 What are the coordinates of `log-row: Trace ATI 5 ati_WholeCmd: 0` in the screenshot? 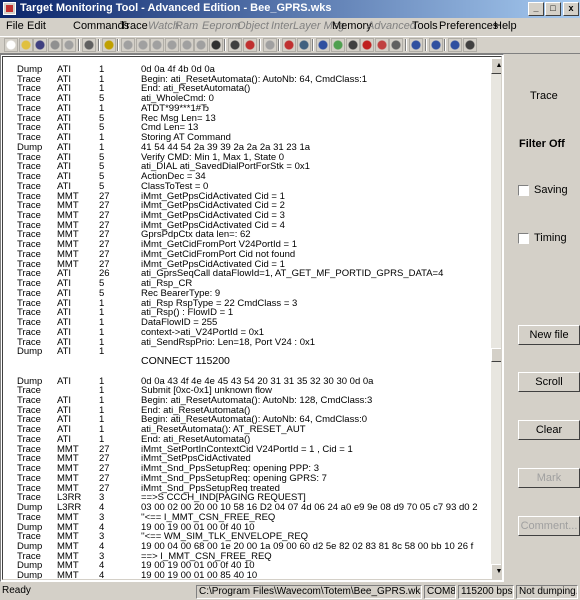 It's located at (255, 99).